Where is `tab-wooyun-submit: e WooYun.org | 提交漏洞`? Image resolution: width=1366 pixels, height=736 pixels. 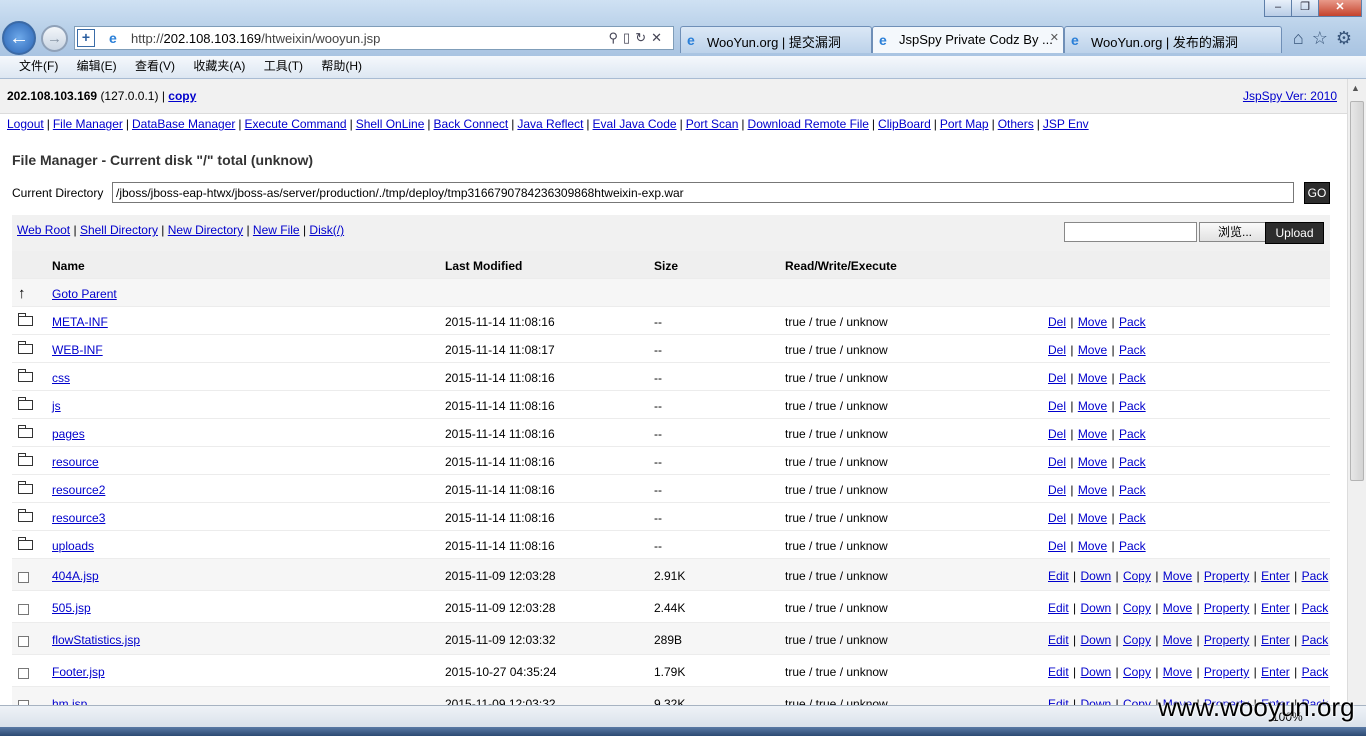
tab-wooyun-submit: e WooYun.org | 提交漏洞 is located at coordinates (776, 39).